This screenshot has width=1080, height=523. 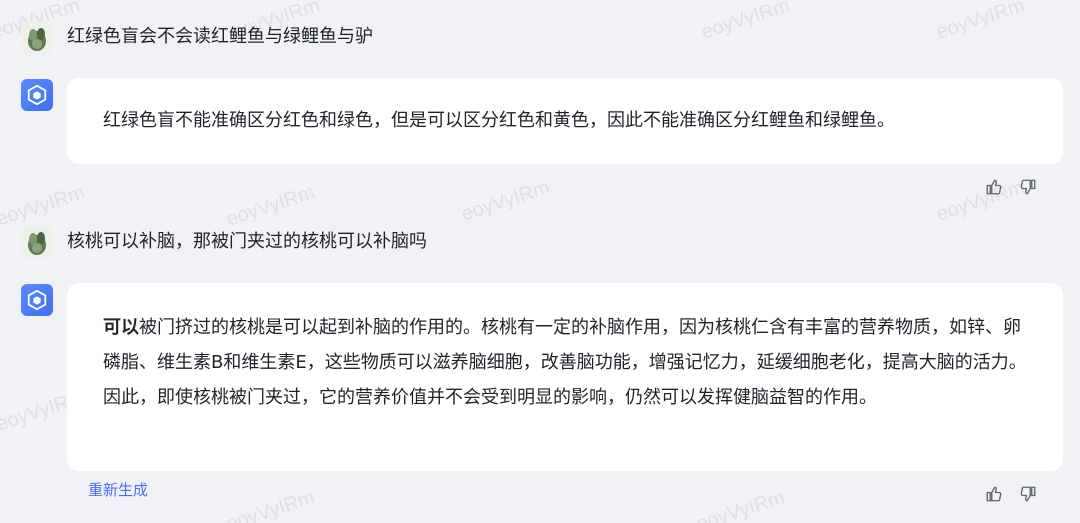 I want to click on message-2-actions, so click(x=1011, y=494).